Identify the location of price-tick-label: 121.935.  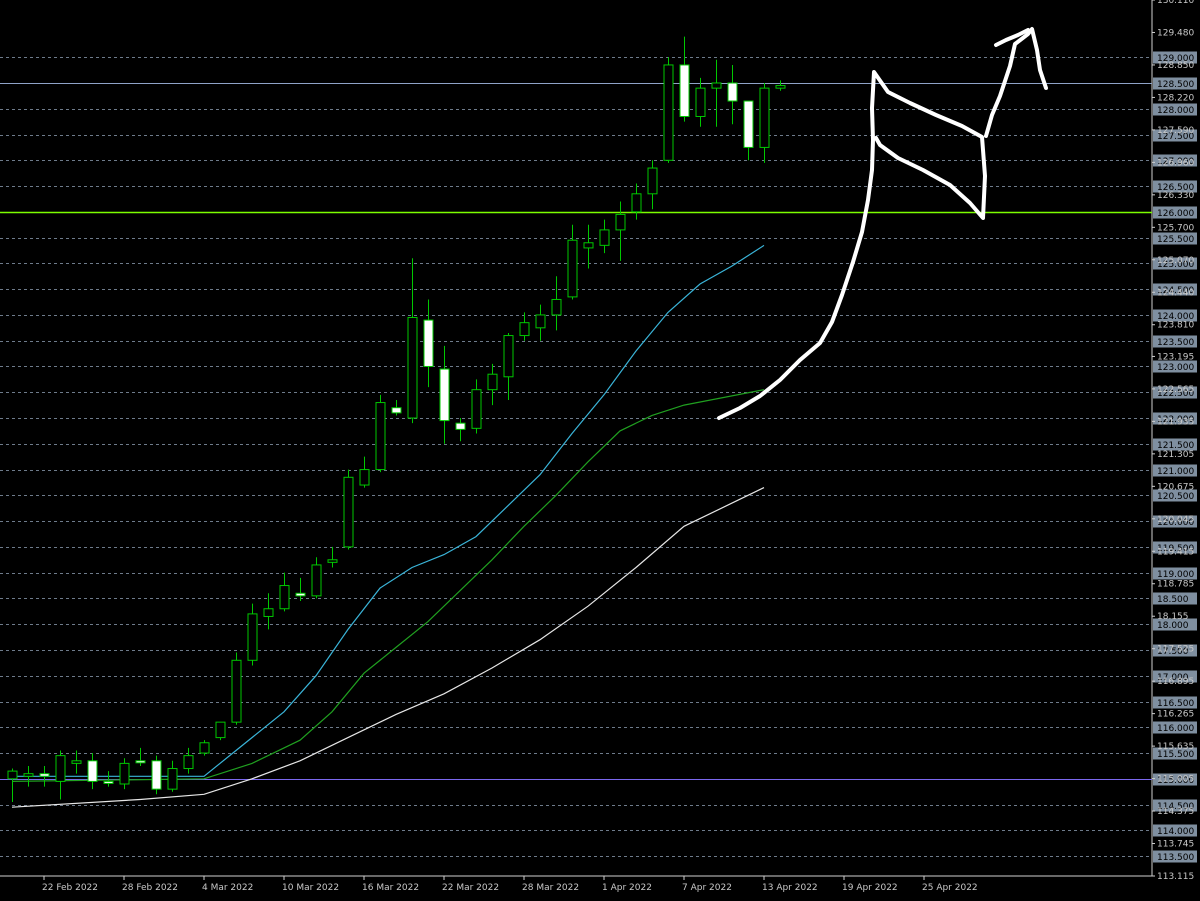
(1175, 422).